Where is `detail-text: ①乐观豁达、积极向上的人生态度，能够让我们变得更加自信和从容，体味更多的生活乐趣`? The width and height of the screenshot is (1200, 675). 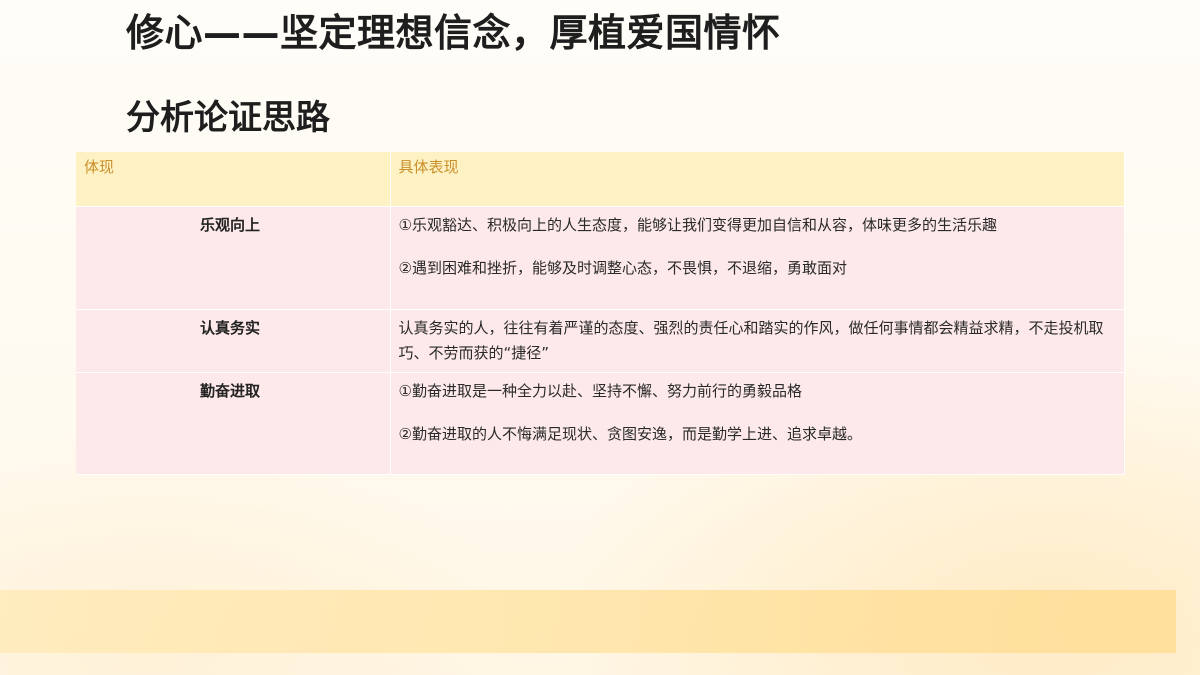 detail-text: ①乐观豁达、积极向上的人生态度，能够让我们变得更加自信和从容，体味更多的生活乐趣 is located at coordinates (697, 225).